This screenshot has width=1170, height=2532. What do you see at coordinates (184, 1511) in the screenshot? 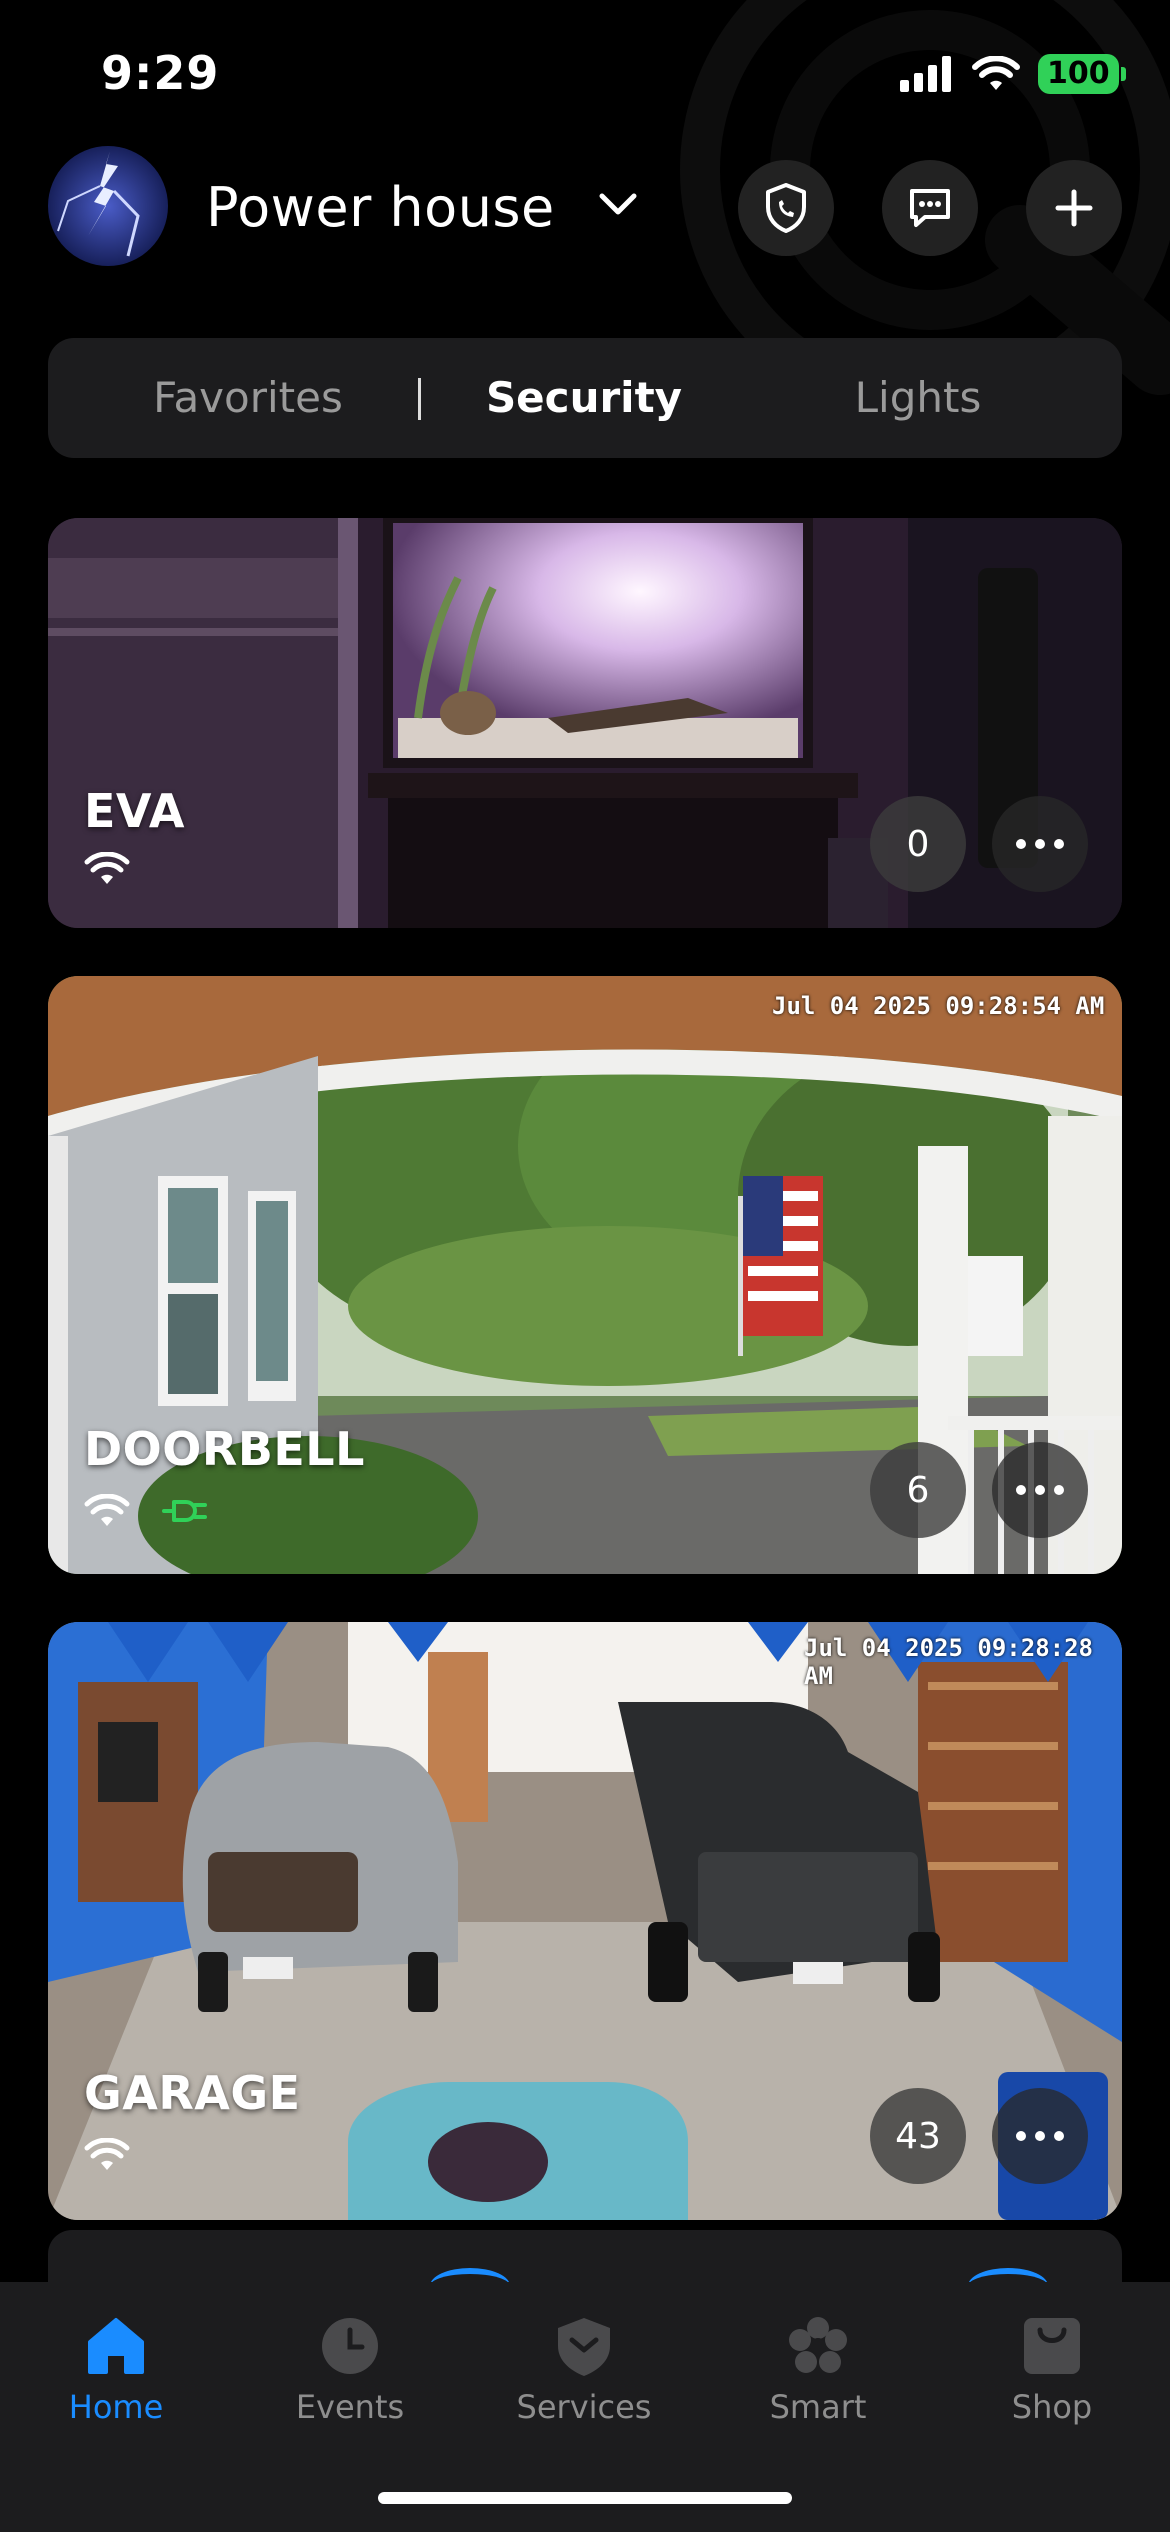
I see `power-plug-icon` at bounding box center [184, 1511].